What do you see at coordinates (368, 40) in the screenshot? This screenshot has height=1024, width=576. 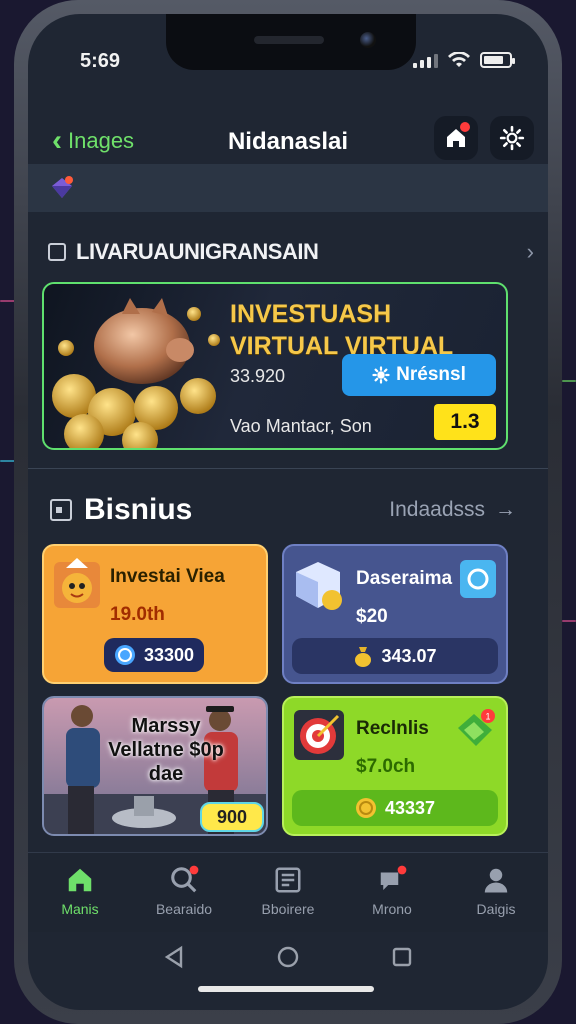 I see `front-camera` at bounding box center [368, 40].